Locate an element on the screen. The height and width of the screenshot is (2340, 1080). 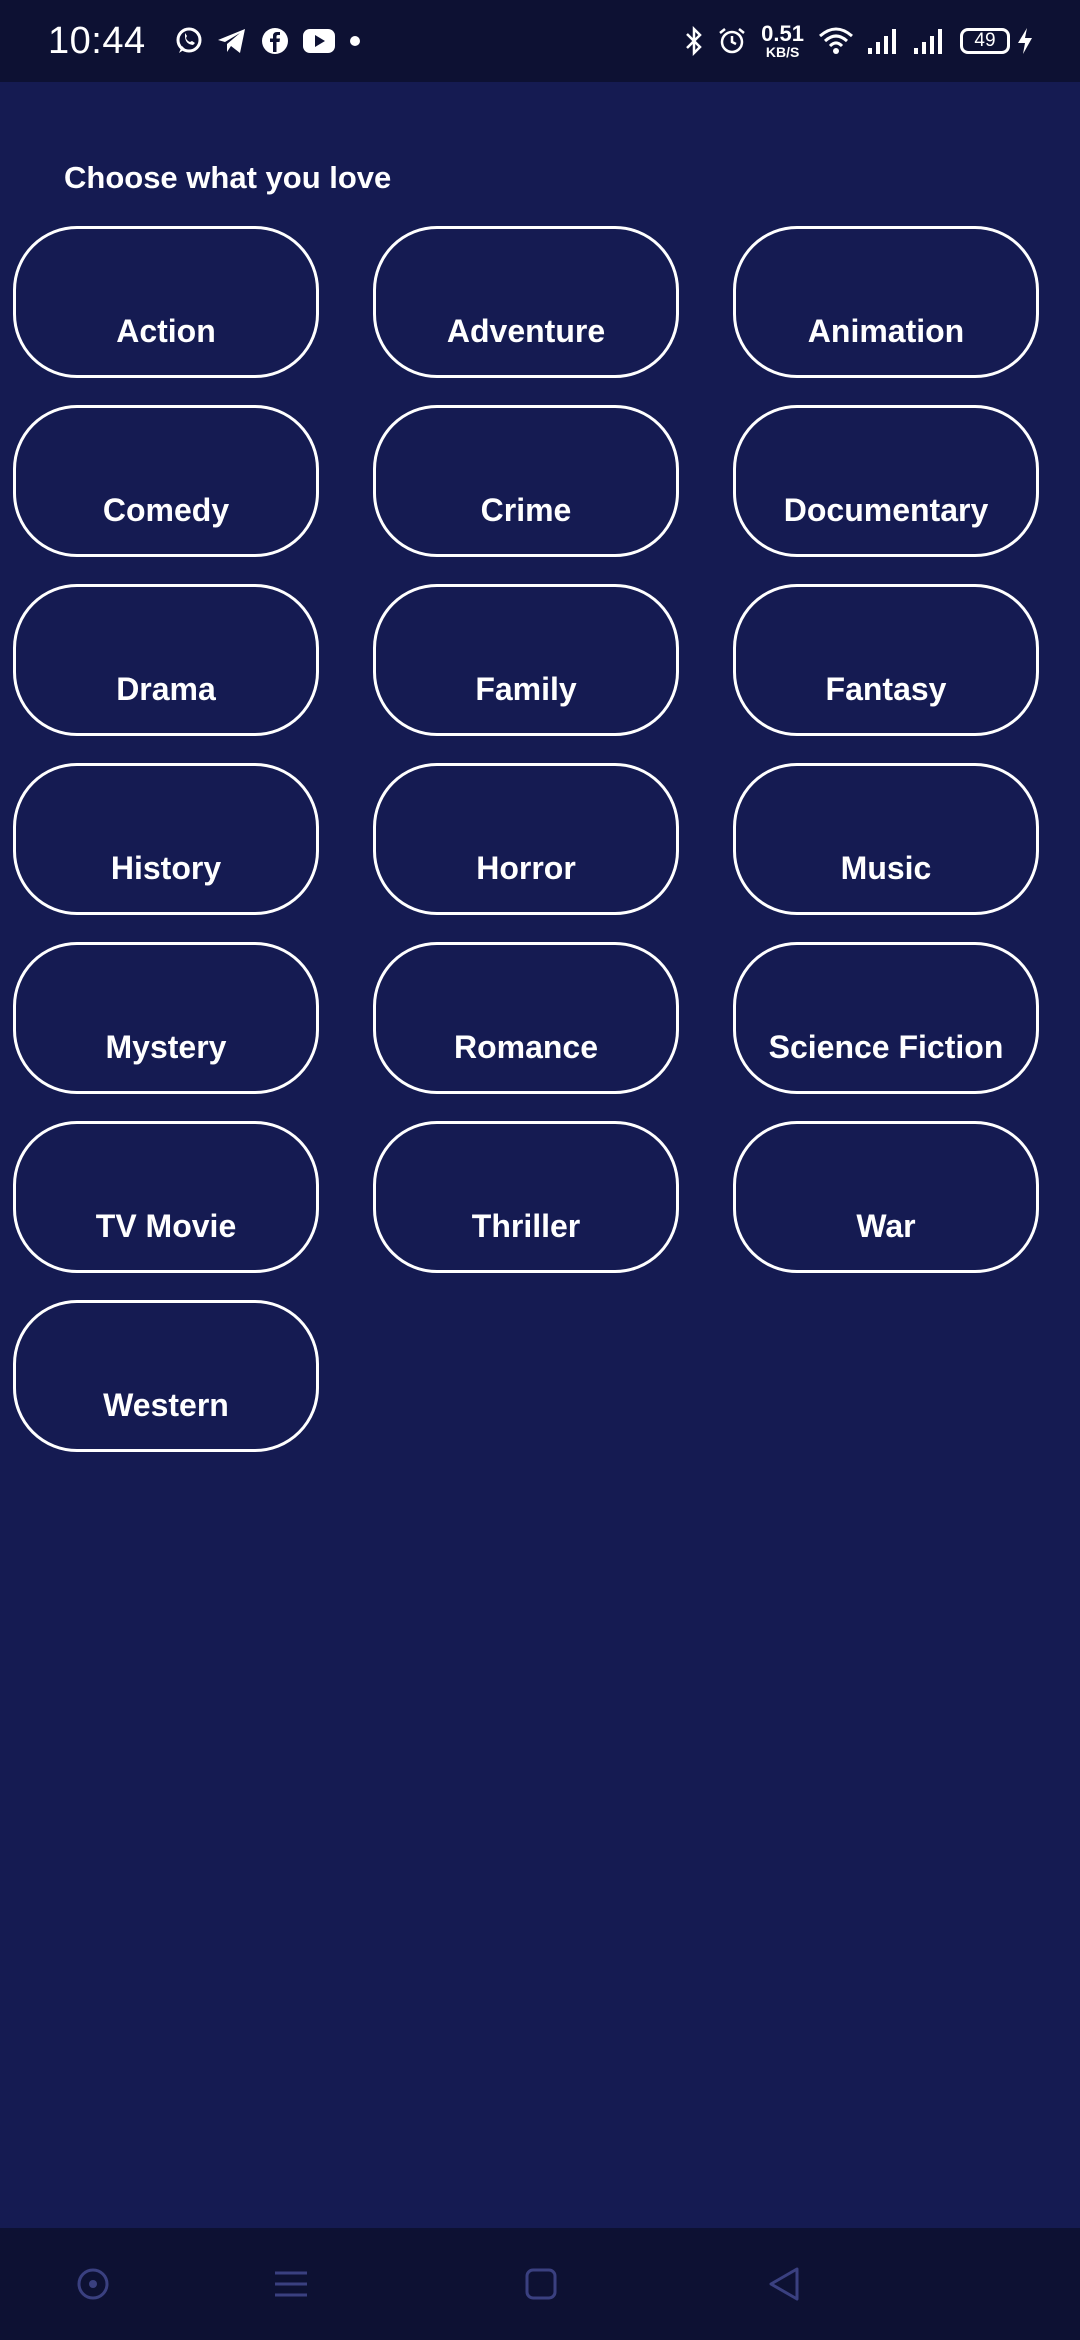
genre-chip-science-fiction: Science Fiction is located at coordinates (886, 1018).